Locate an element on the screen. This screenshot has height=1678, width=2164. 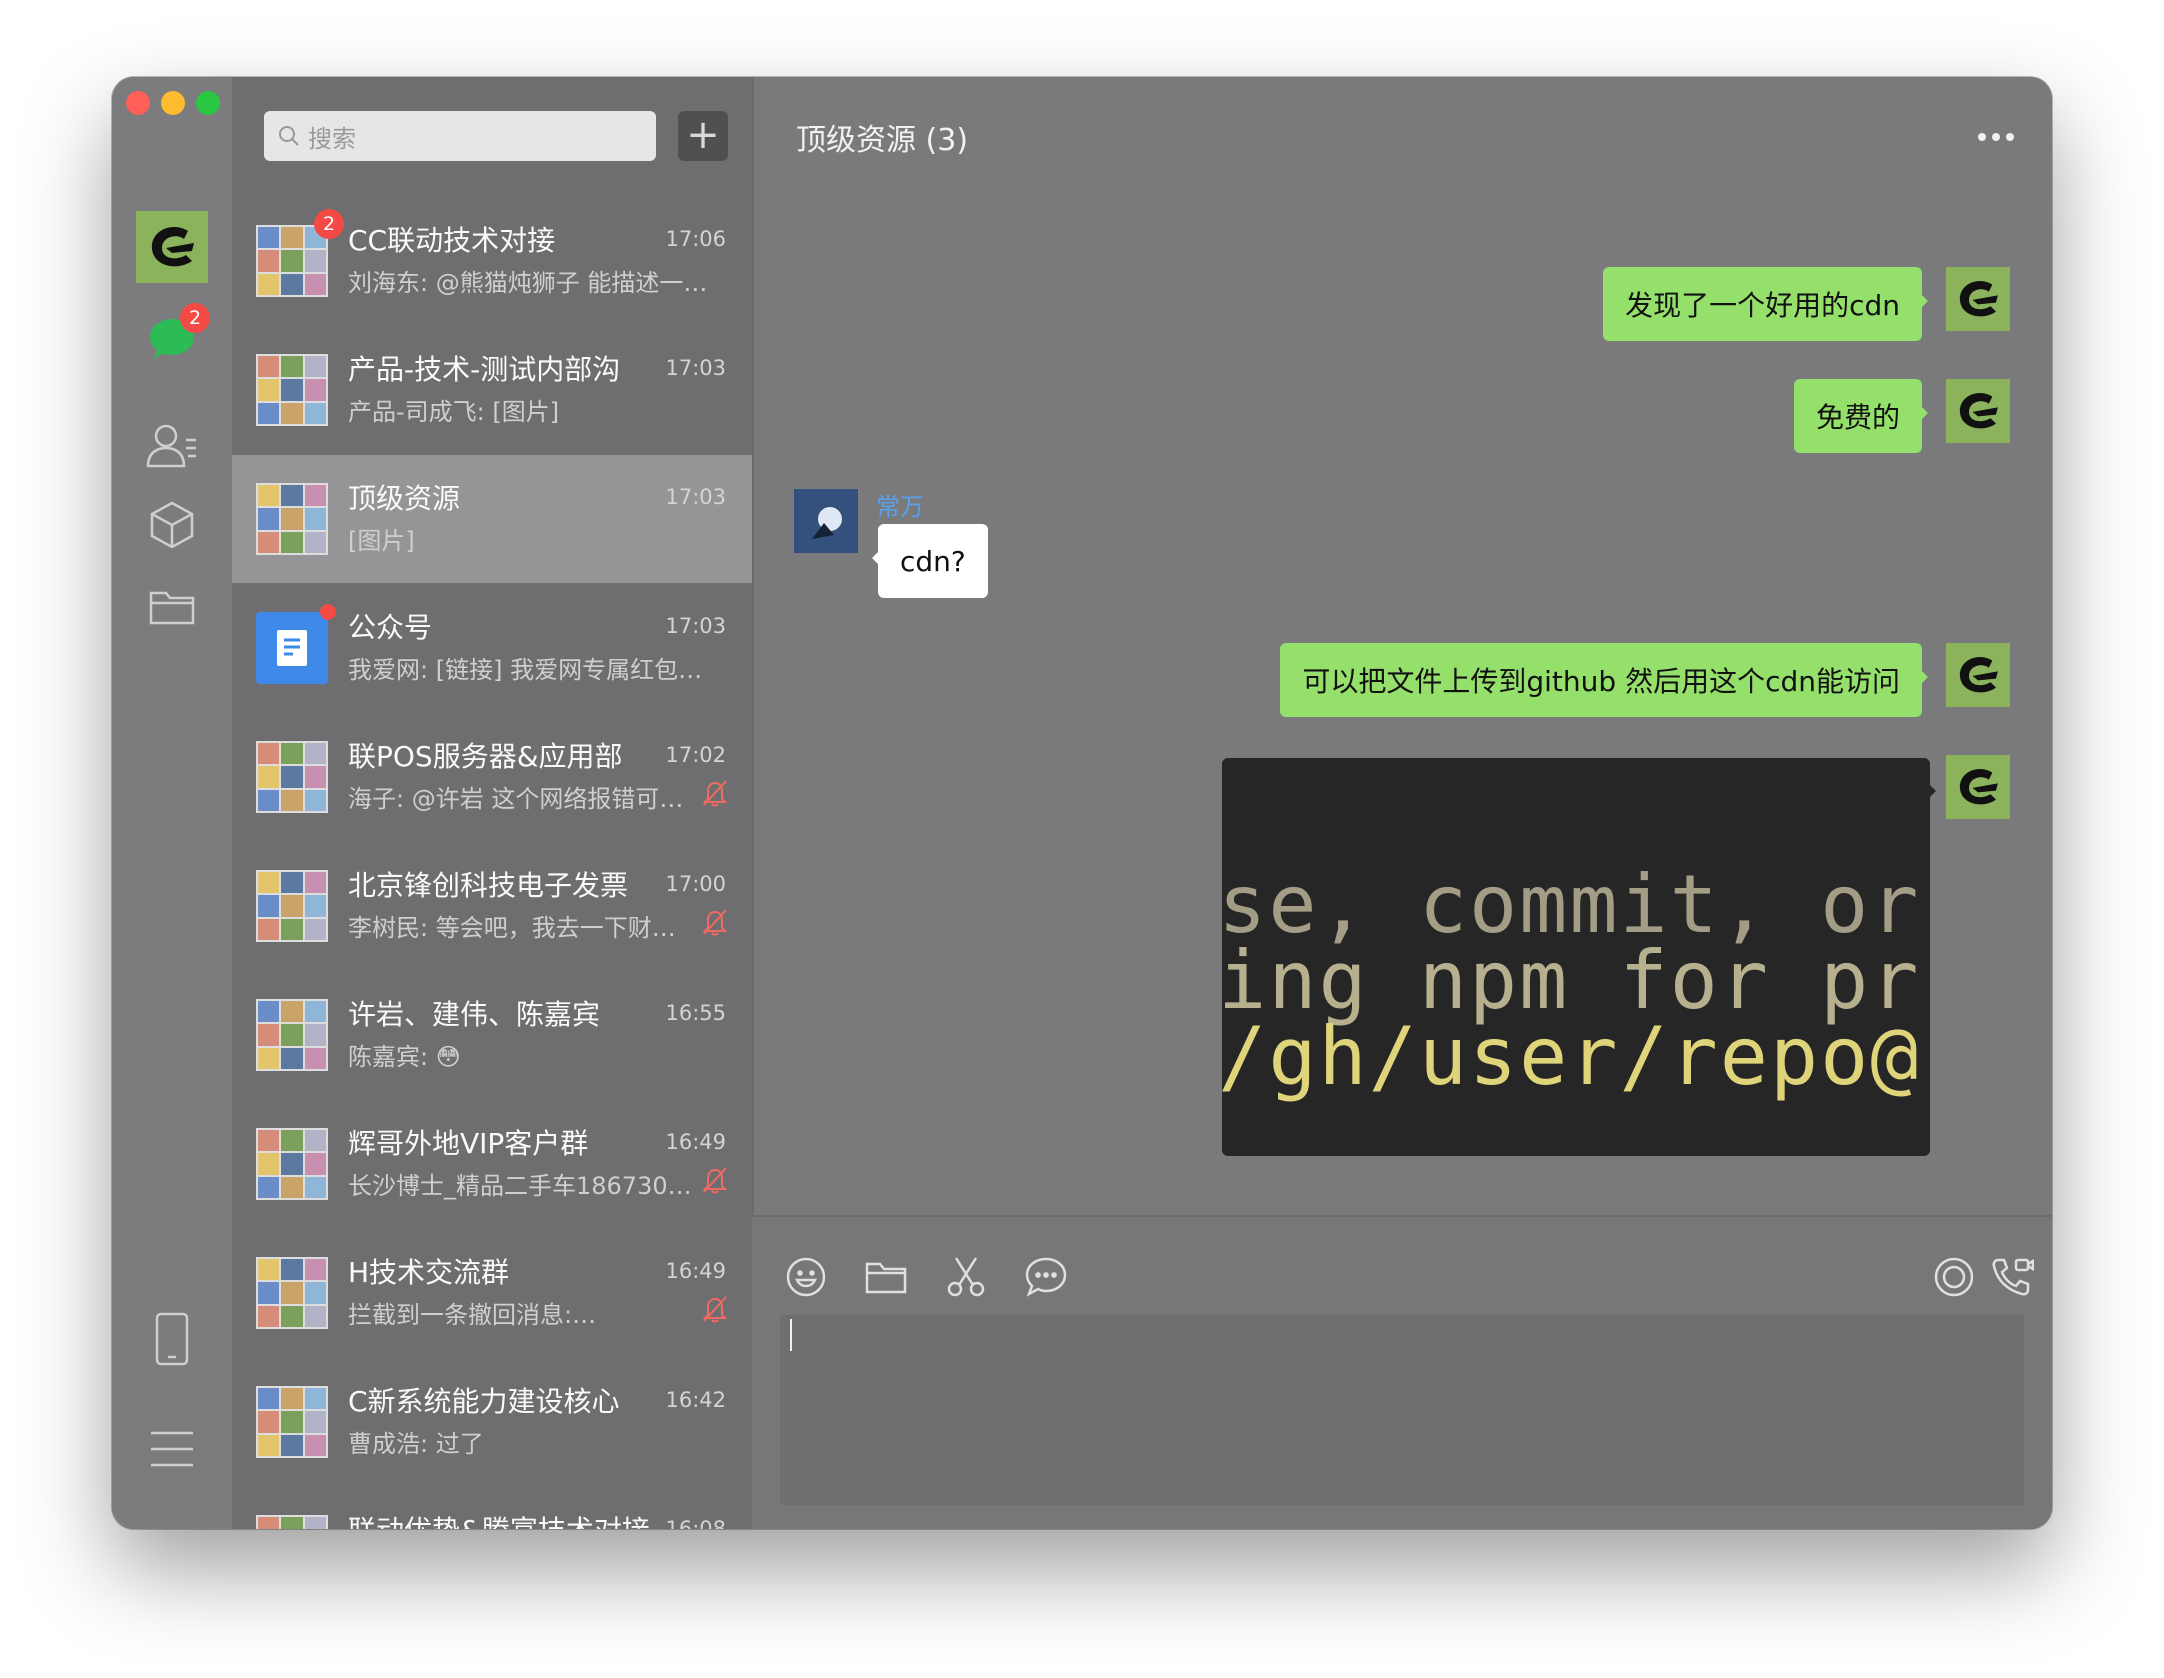
bubble-tail is located at coordinates (1936, 791).